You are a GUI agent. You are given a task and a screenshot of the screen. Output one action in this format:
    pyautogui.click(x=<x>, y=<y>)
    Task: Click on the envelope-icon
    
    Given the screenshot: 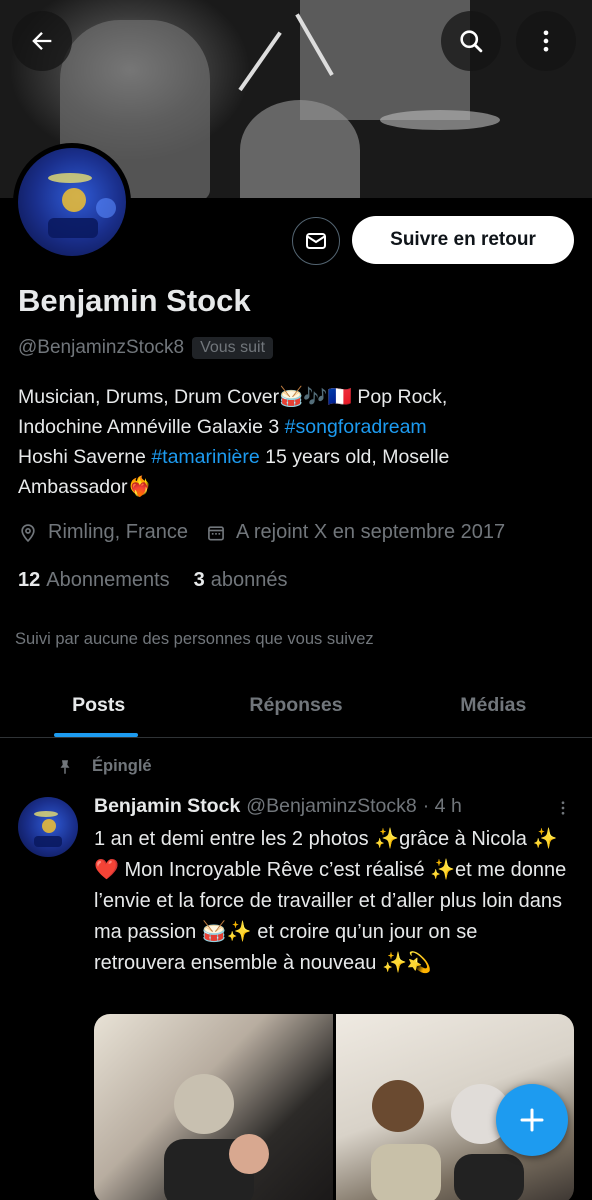 What is the action you would take?
    pyautogui.click(x=316, y=241)
    